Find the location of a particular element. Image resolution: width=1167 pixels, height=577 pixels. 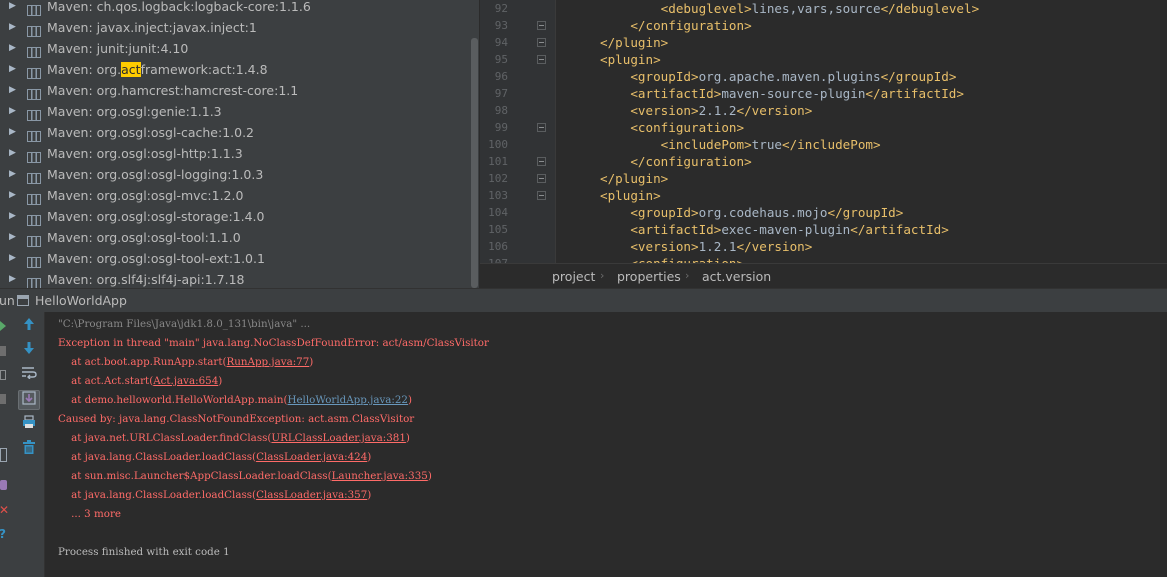

tree-item: ▶ Maven: org.actframework:act:1.4.8 is located at coordinates (235, 69).